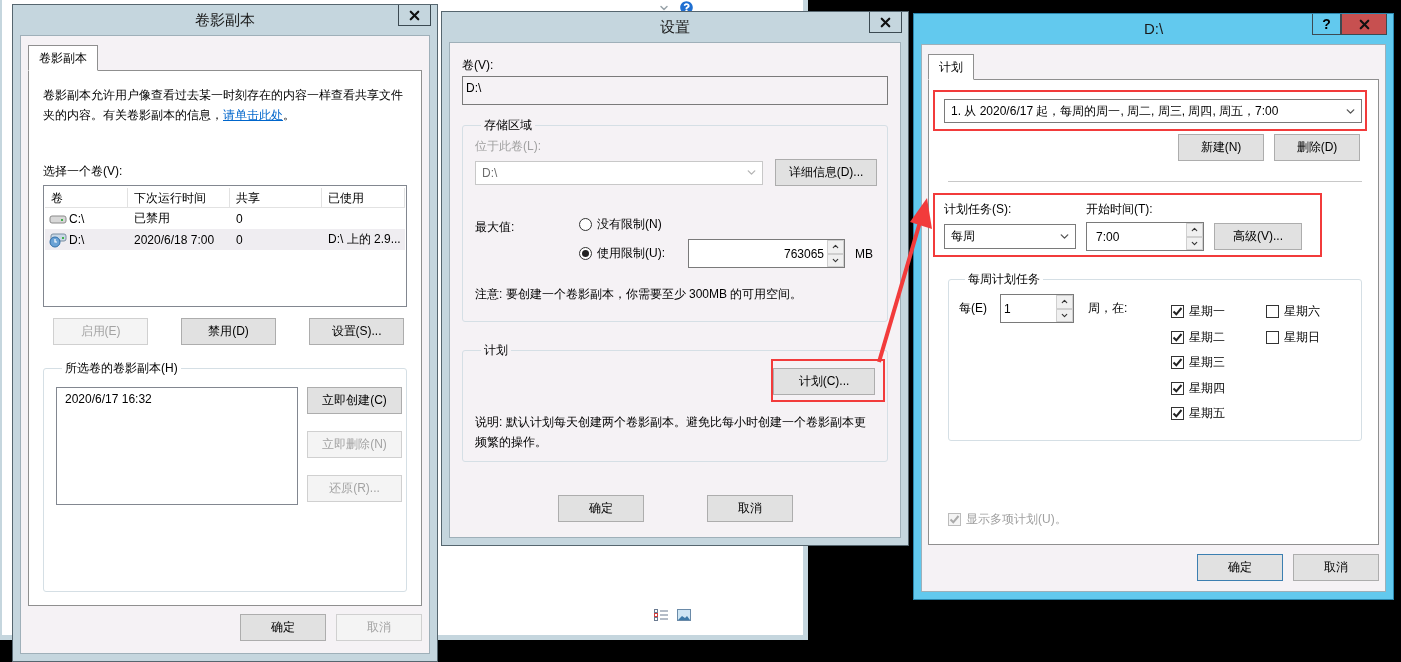 This screenshot has height=662, width=1401. What do you see at coordinates (1153, 29) in the screenshot?
I see `window-title: D:\` at bounding box center [1153, 29].